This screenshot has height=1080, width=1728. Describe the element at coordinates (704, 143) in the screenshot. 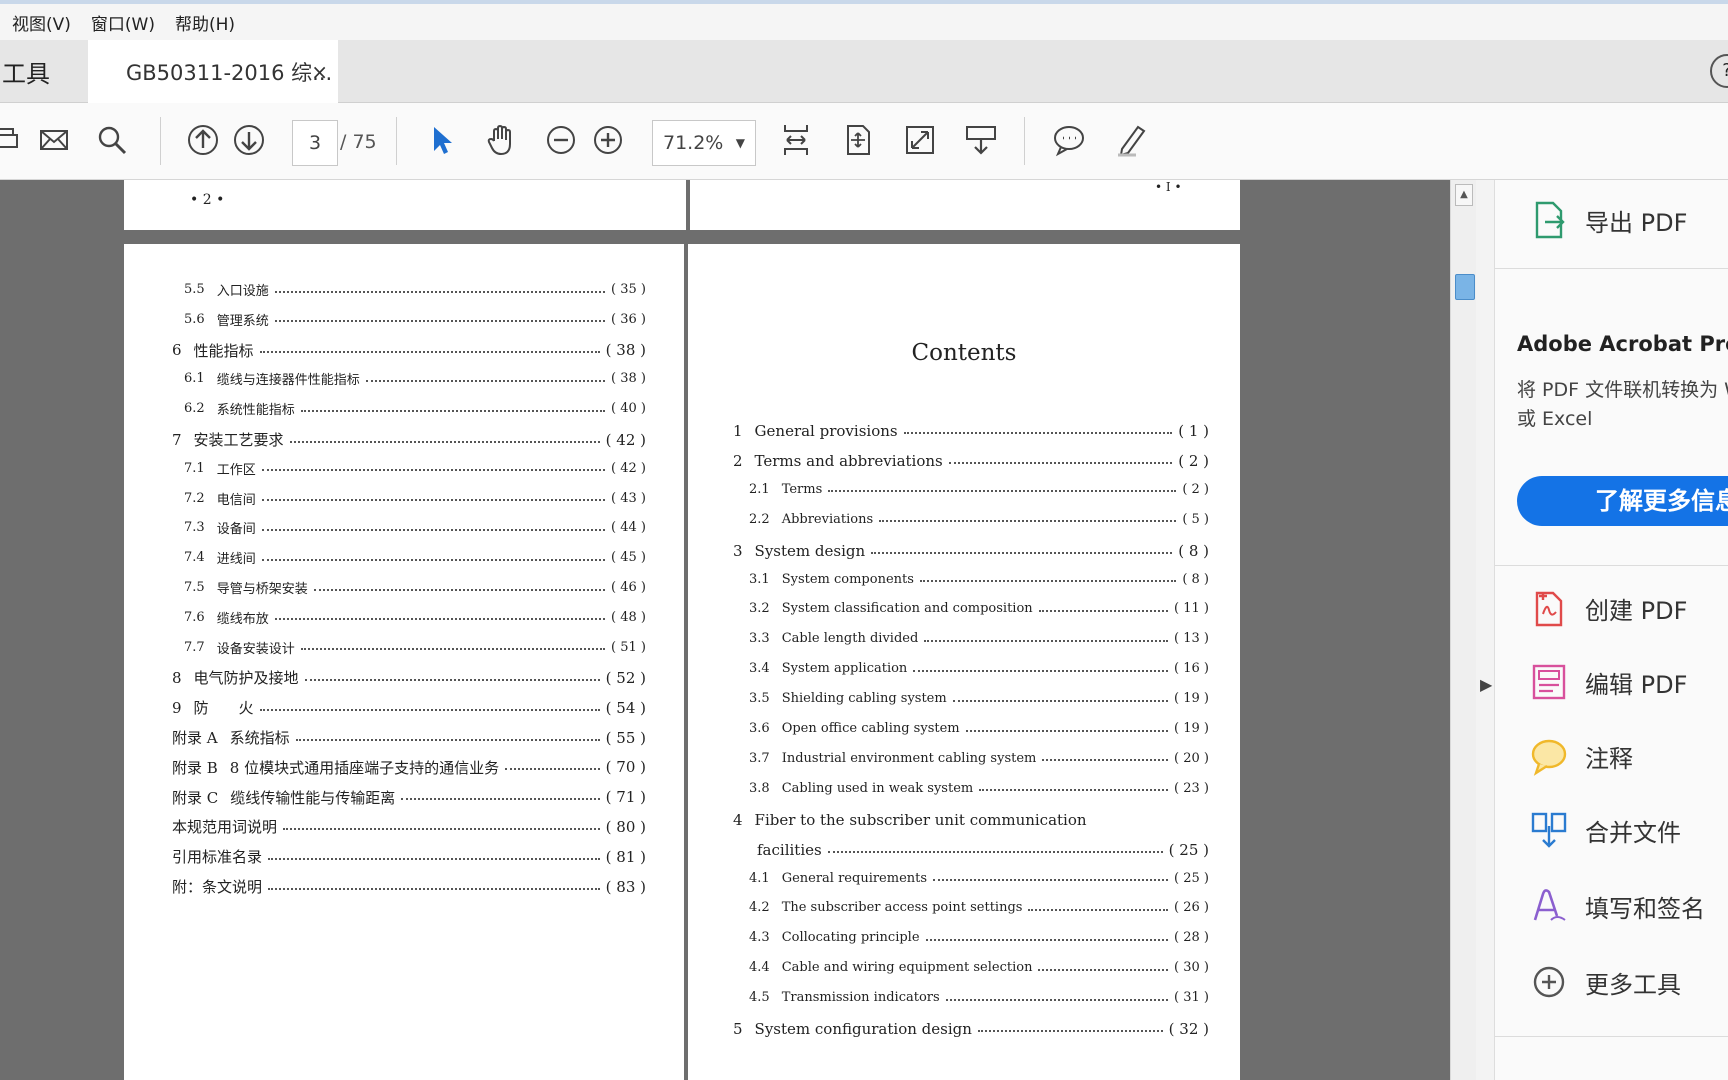

I see `zoom-level-select: 71.2% ▼` at that location.